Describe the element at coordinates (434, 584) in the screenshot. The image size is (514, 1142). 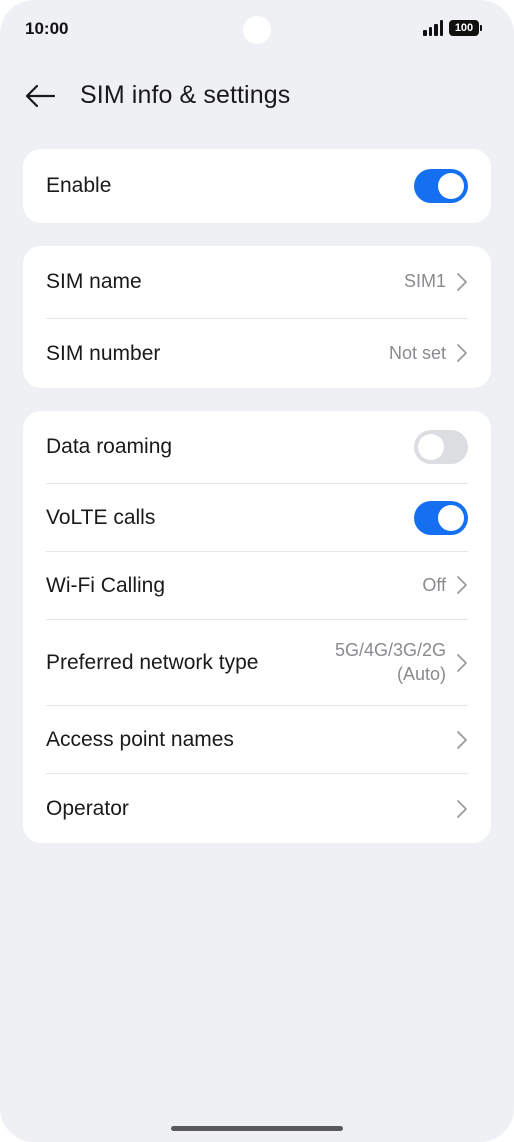
I see `wifi-calling-value: Off` at that location.